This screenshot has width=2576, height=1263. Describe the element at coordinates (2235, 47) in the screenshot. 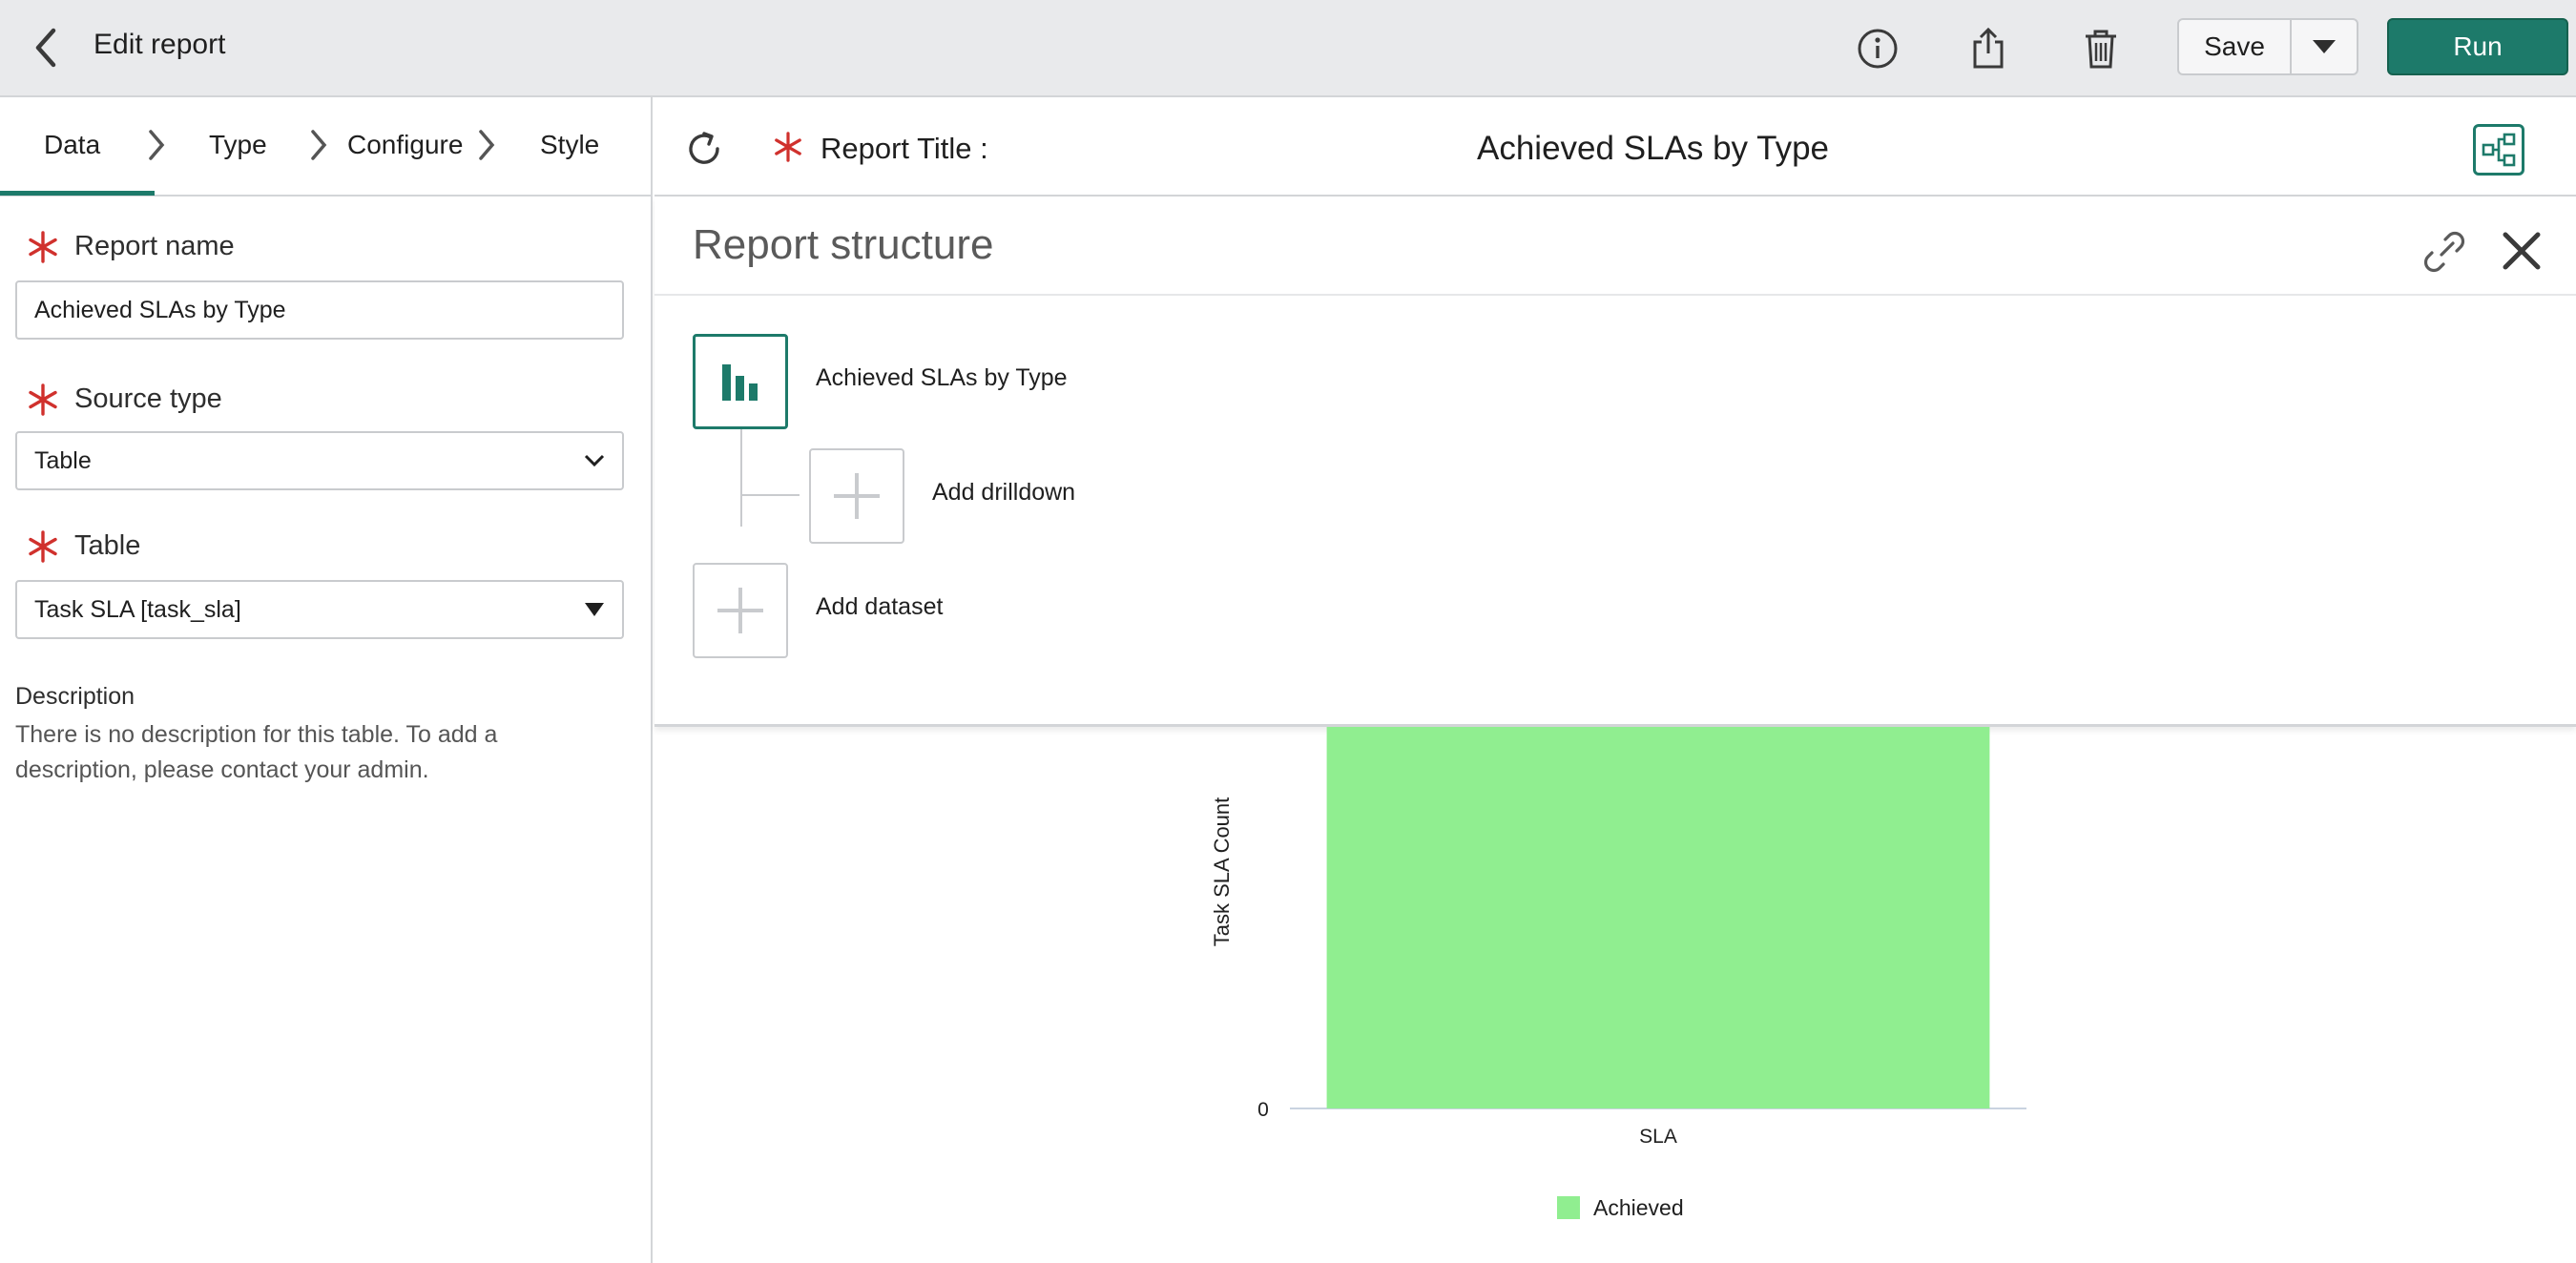

I see `save-button: Save` at that location.